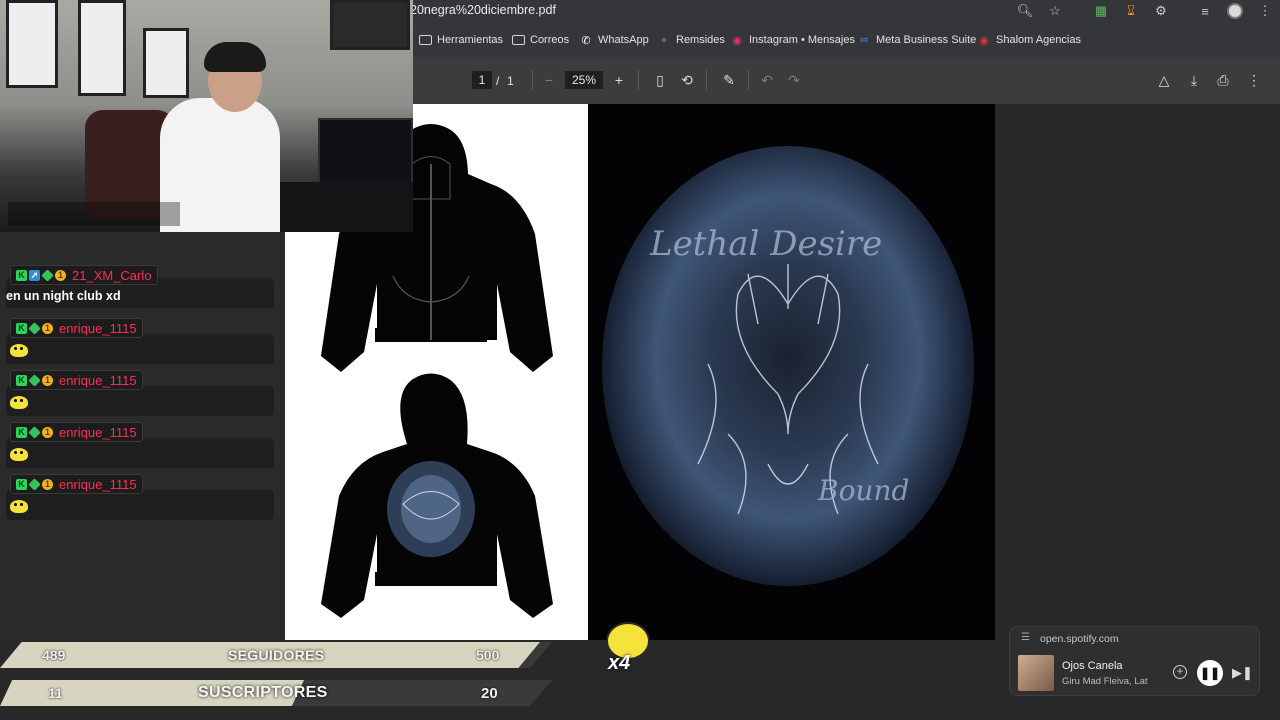 The image size is (1280, 720). What do you see at coordinates (263, 692) in the screenshot?
I see `subscribers-label: SUSCRIPTORES` at bounding box center [263, 692].